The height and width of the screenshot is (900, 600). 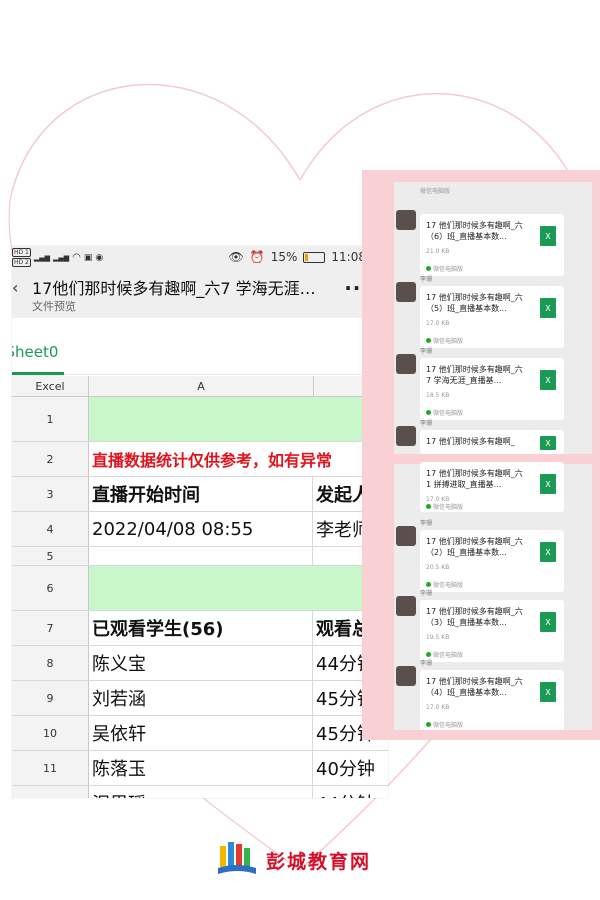 I want to click on hd-badge-2: HD 2, so click(x=21, y=262).